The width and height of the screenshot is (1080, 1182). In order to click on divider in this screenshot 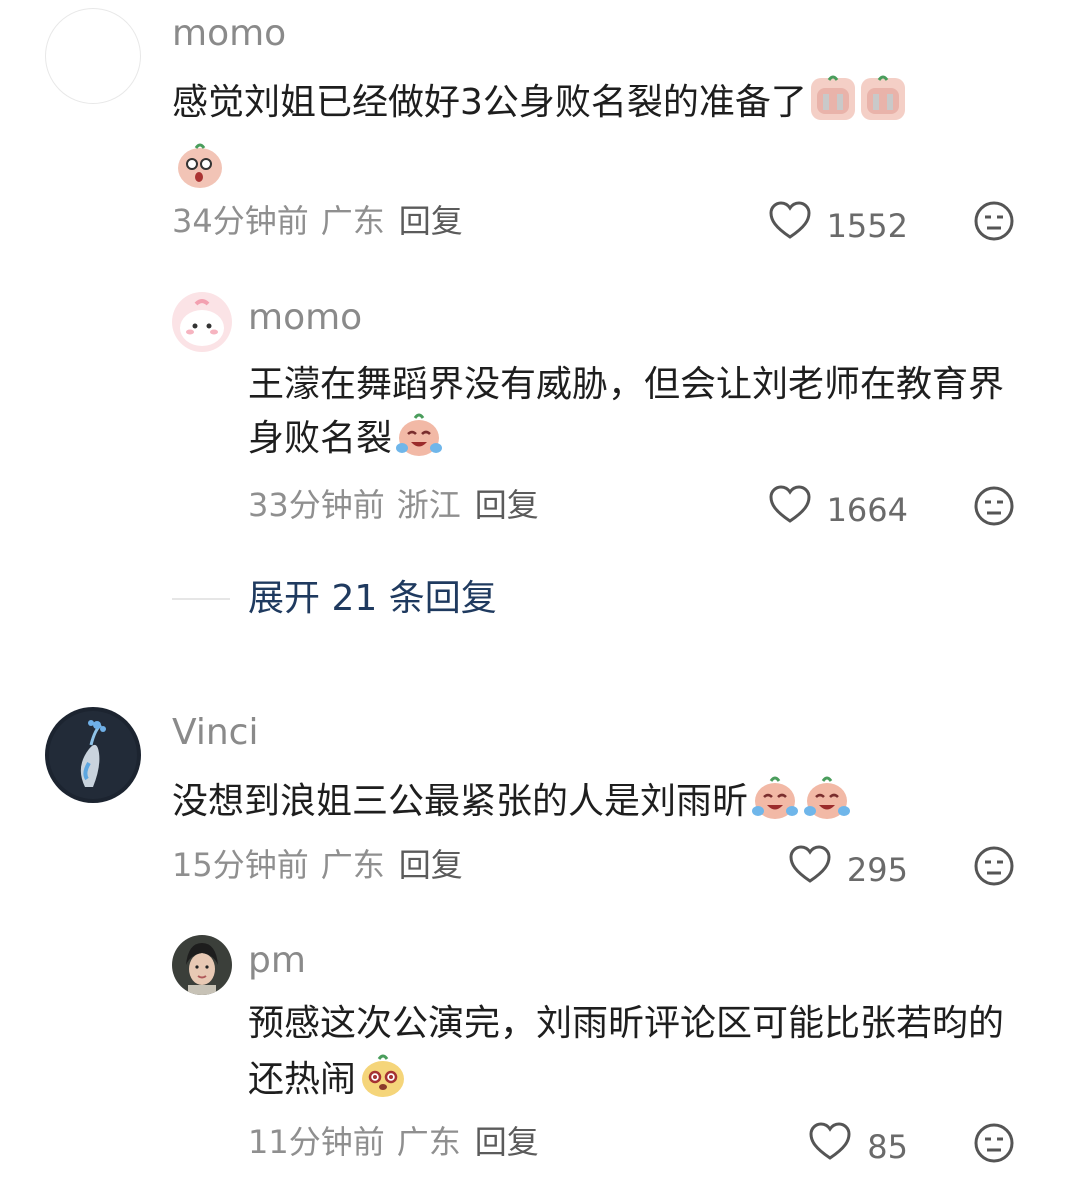, I will do `click(201, 599)`.